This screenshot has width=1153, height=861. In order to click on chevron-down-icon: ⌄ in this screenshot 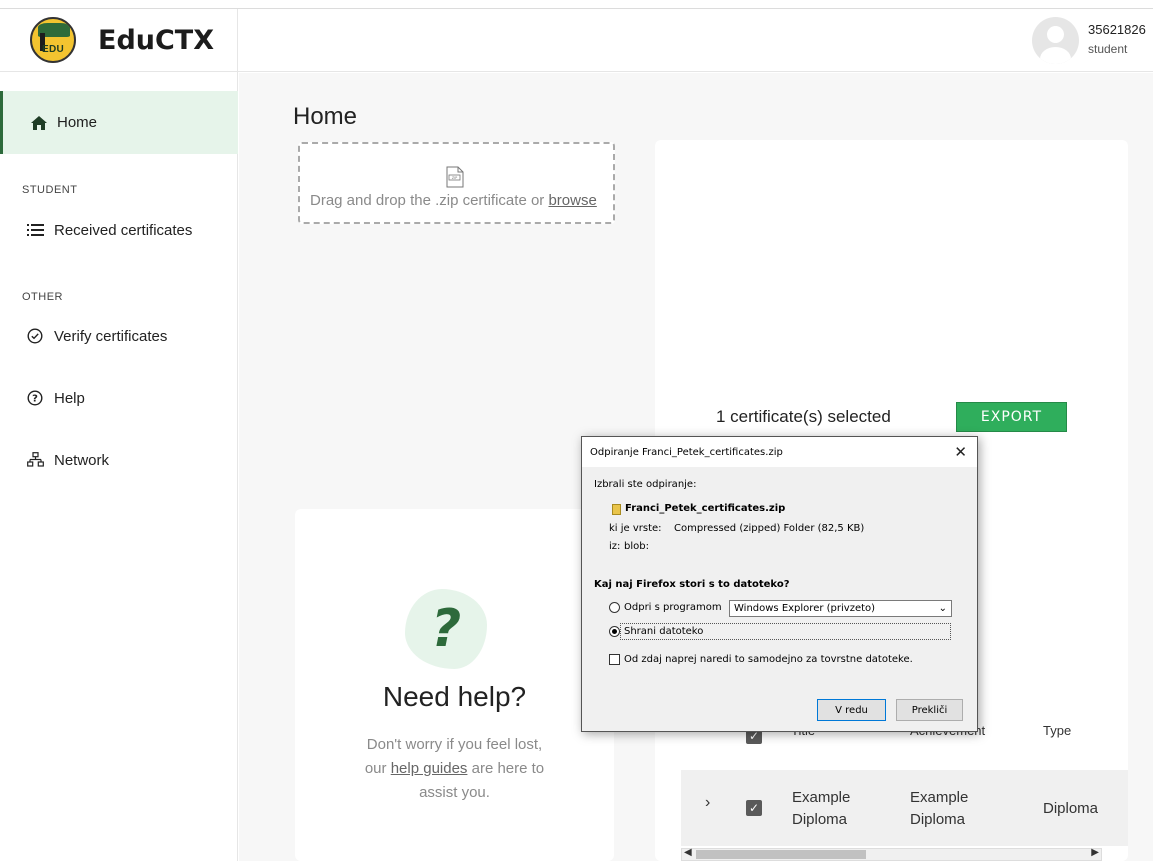, I will do `click(942, 608)`.